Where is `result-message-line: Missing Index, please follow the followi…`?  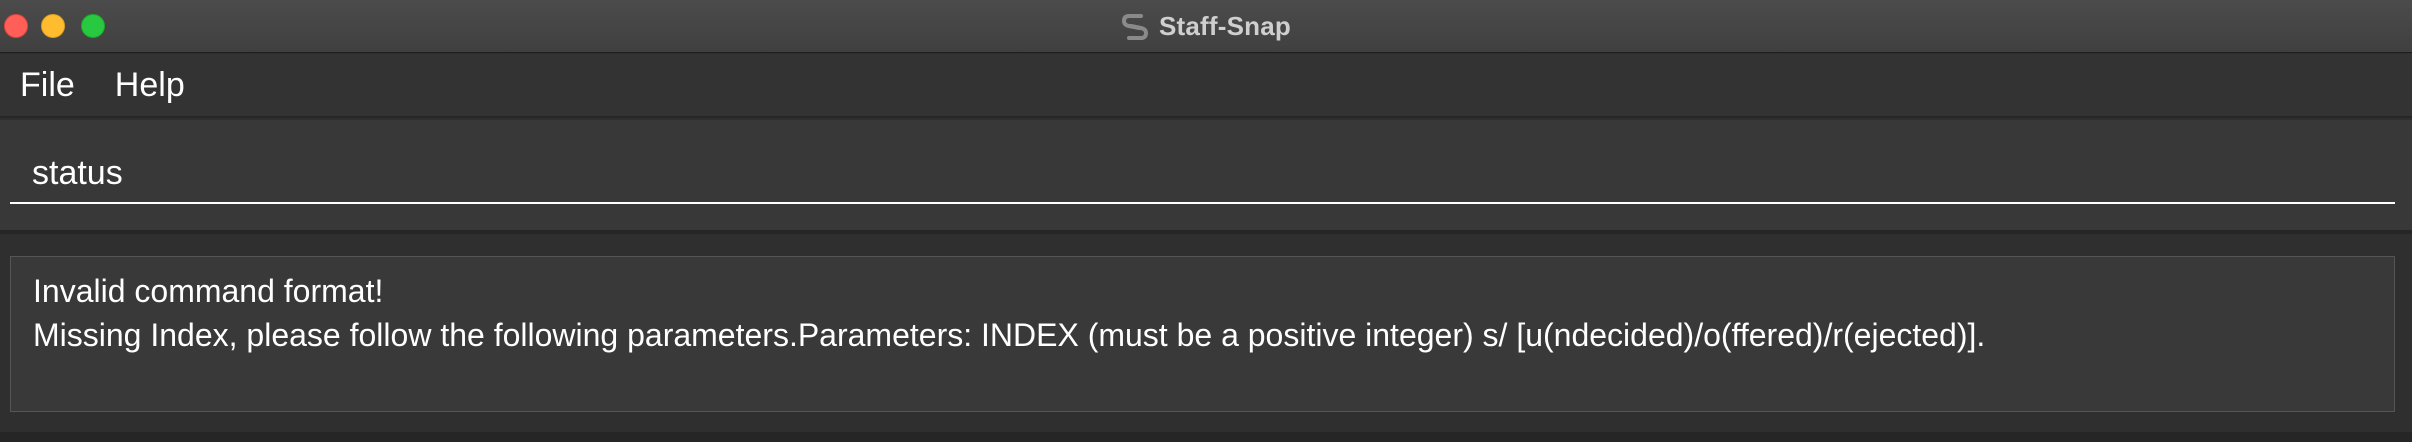 result-message-line: Missing Index, please follow the followi… is located at coordinates (1009, 335).